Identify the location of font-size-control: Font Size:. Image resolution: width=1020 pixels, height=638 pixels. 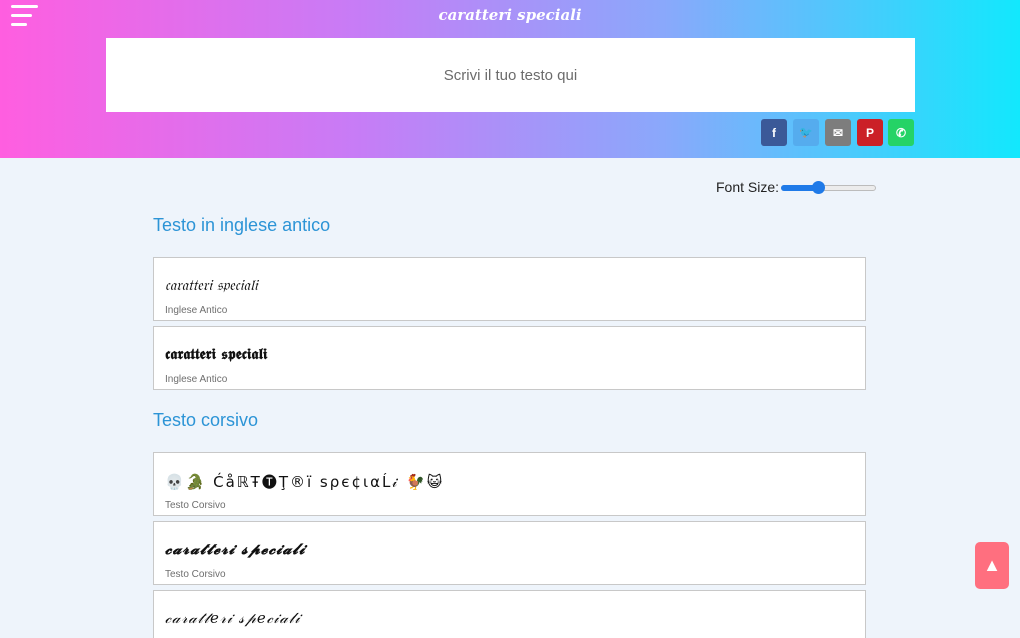
(796, 187).